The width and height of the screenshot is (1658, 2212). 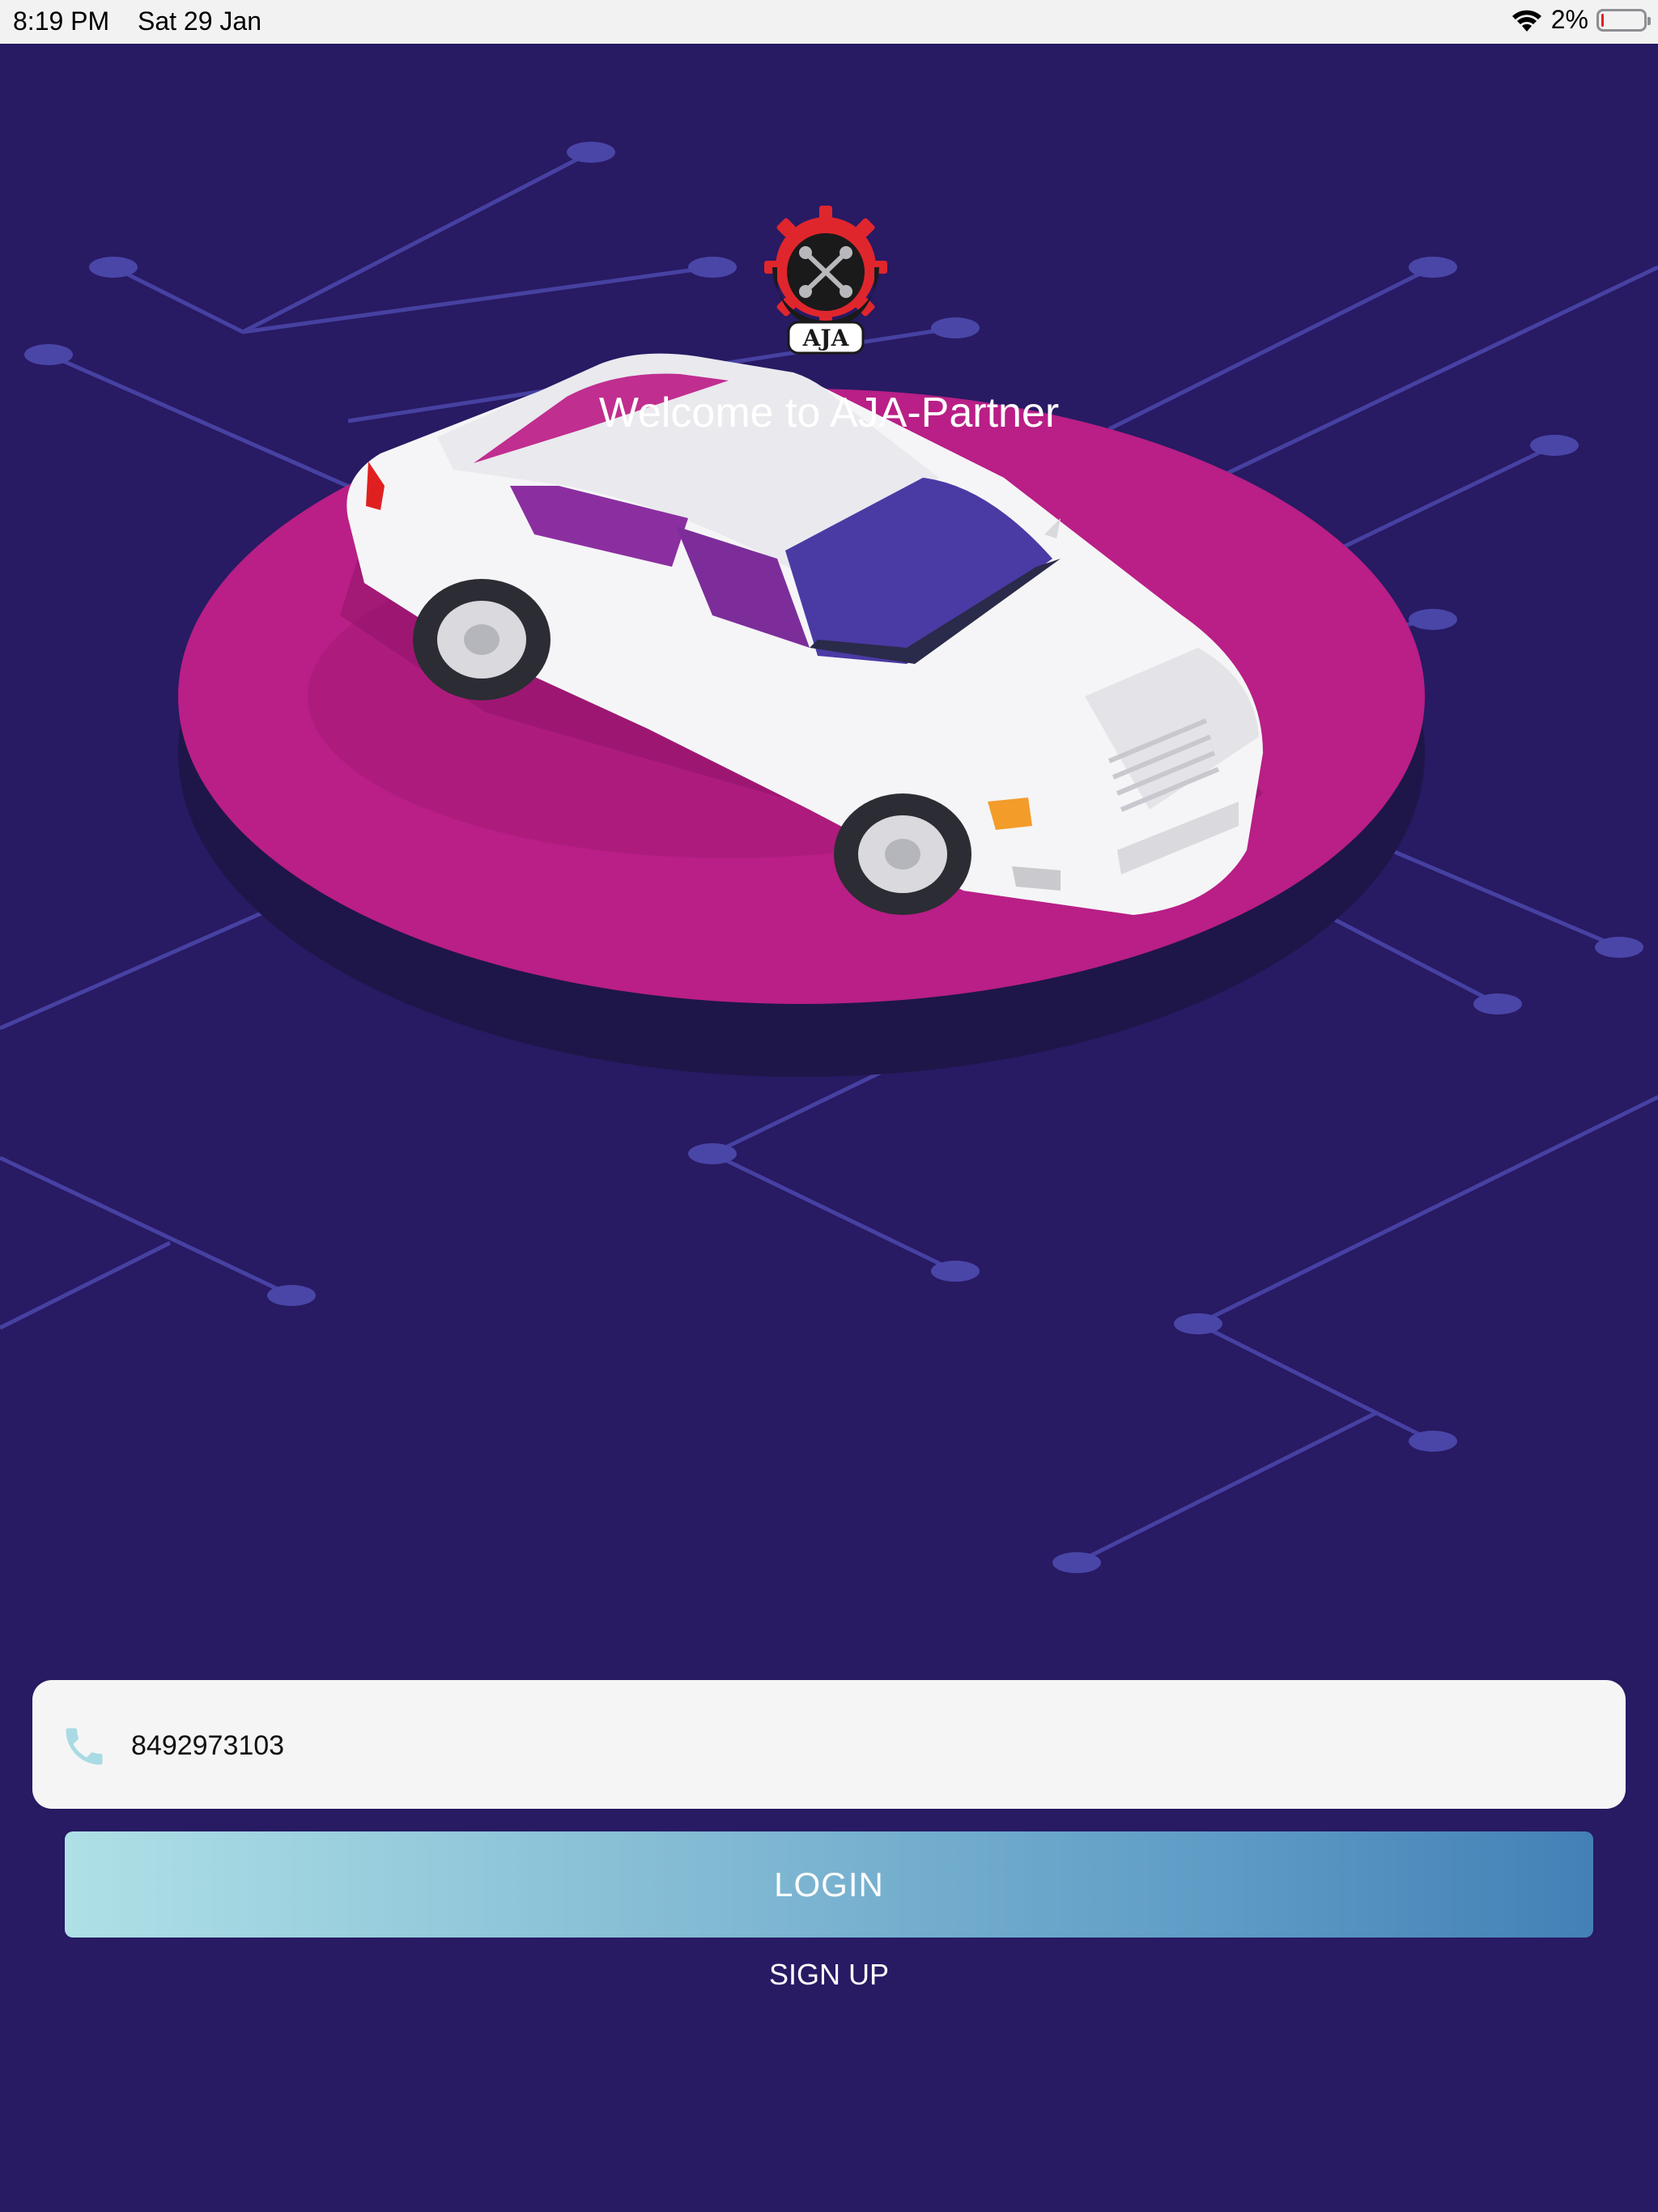 I want to click on battery-icon, so click(x=1623, y=20).